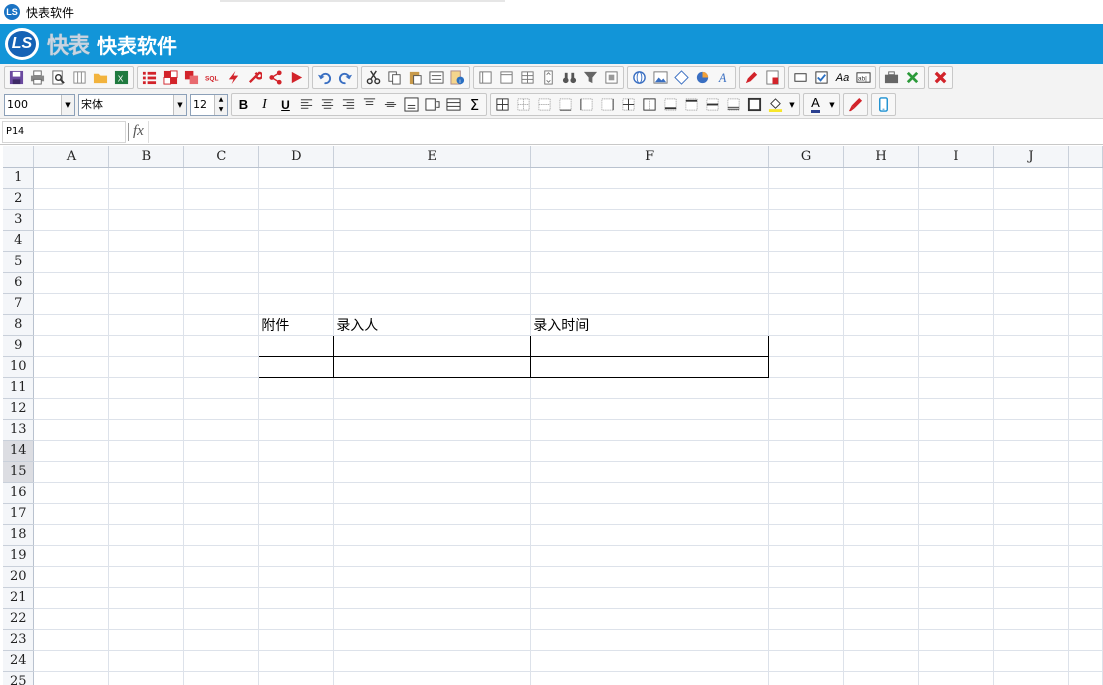 The height and width of the screenshot is (685, 1103). I want to click on cell-a21, so click(71, 598).